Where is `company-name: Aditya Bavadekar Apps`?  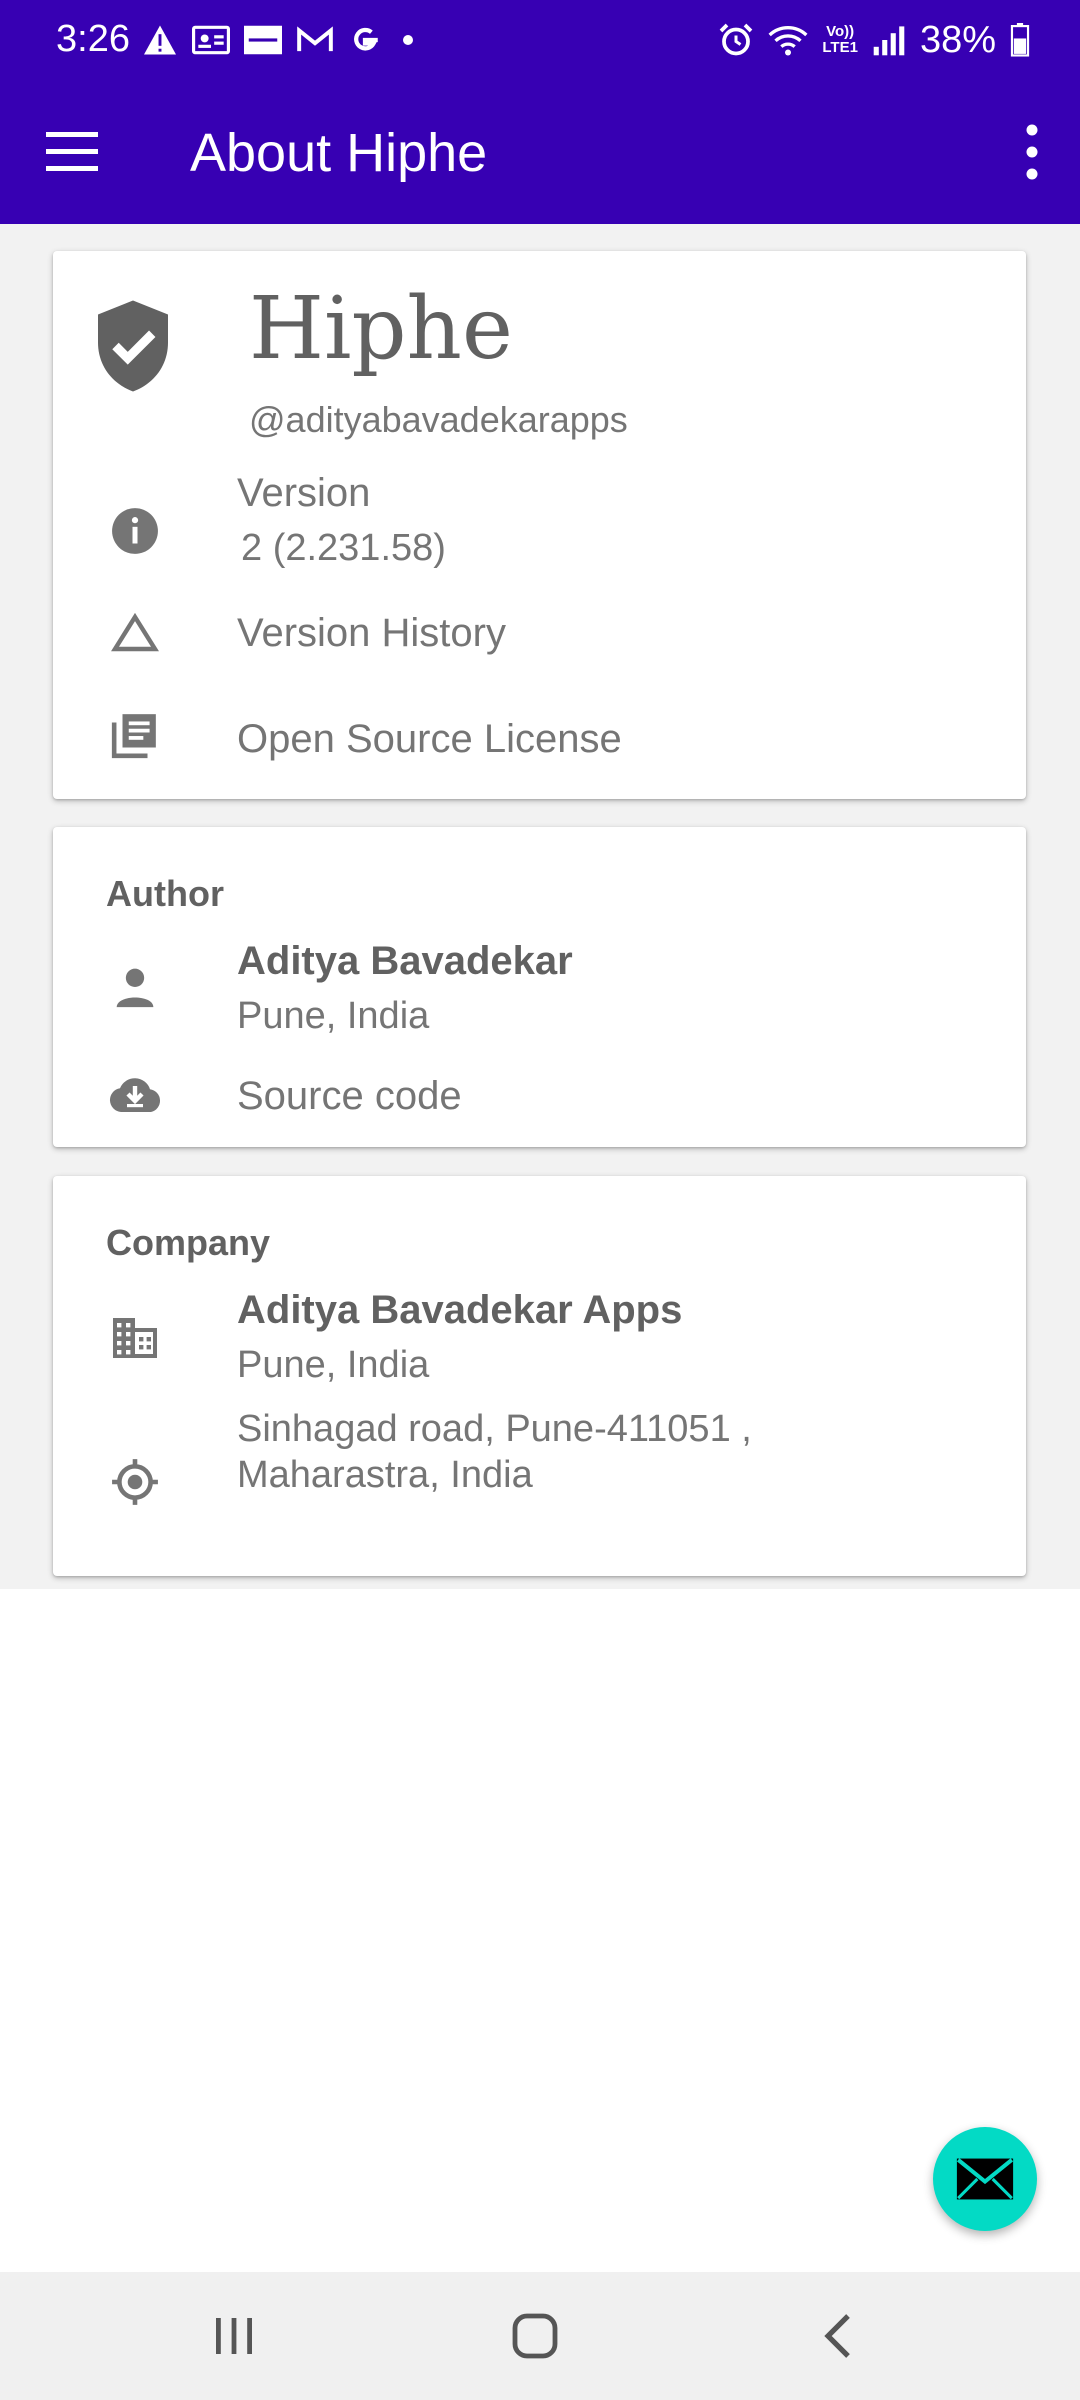
company-name: Aditya Bavadekar Apps is located at coordinates (460, 1310).